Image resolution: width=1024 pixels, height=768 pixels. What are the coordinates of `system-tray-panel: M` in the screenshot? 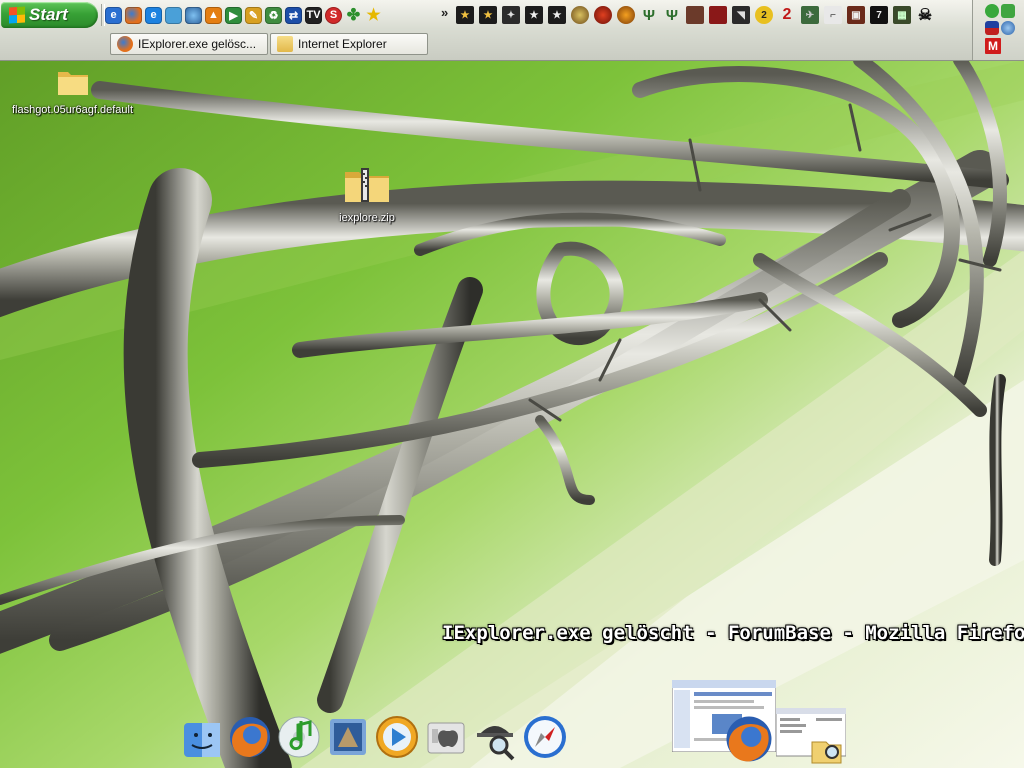 It's located at (998, 30).